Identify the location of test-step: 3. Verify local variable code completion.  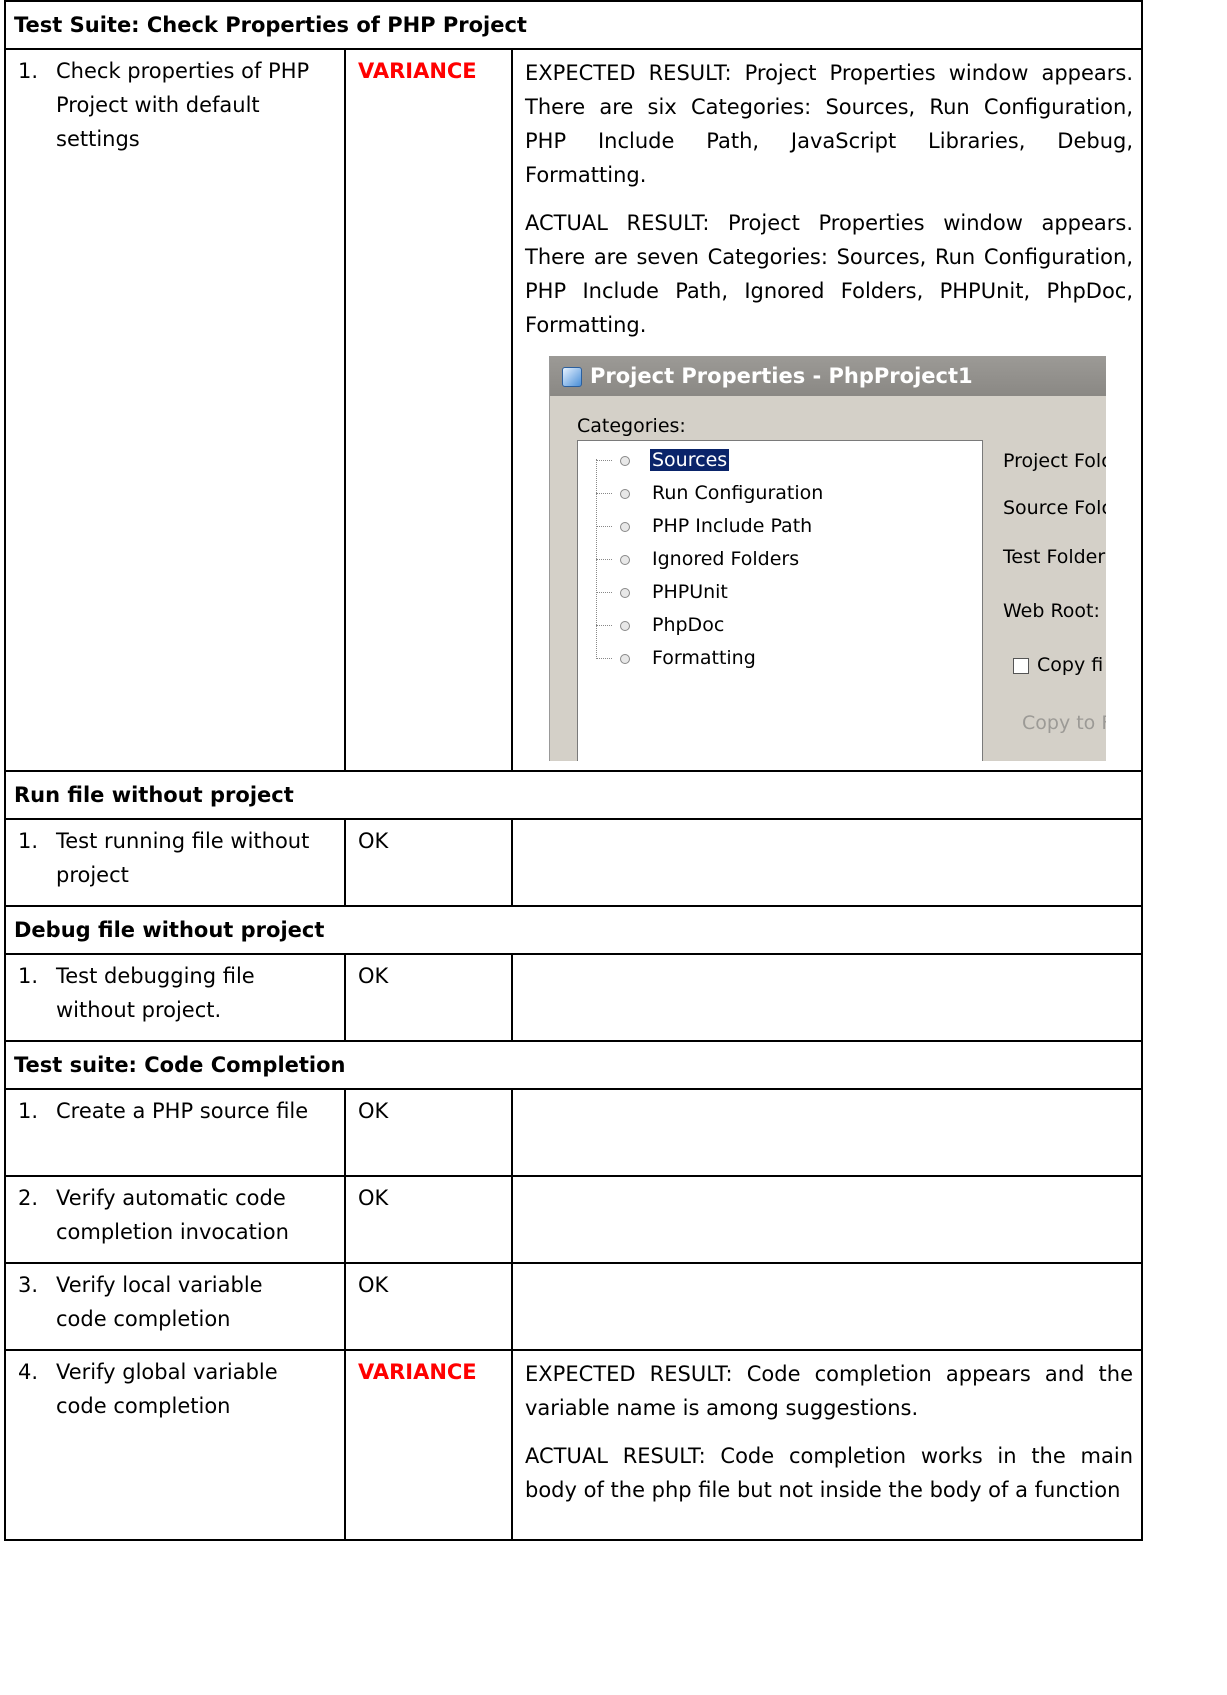
(175, 1306).